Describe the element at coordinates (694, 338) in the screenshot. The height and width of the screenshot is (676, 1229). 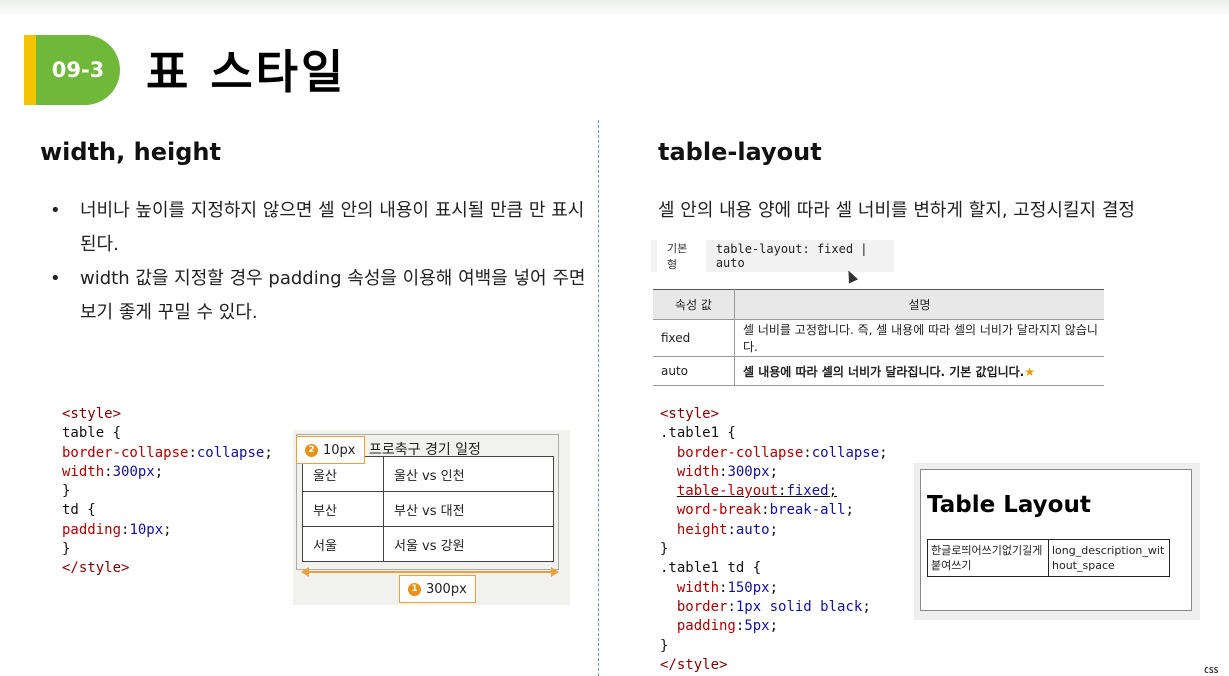
I see `table-cell: fixed` at that location.